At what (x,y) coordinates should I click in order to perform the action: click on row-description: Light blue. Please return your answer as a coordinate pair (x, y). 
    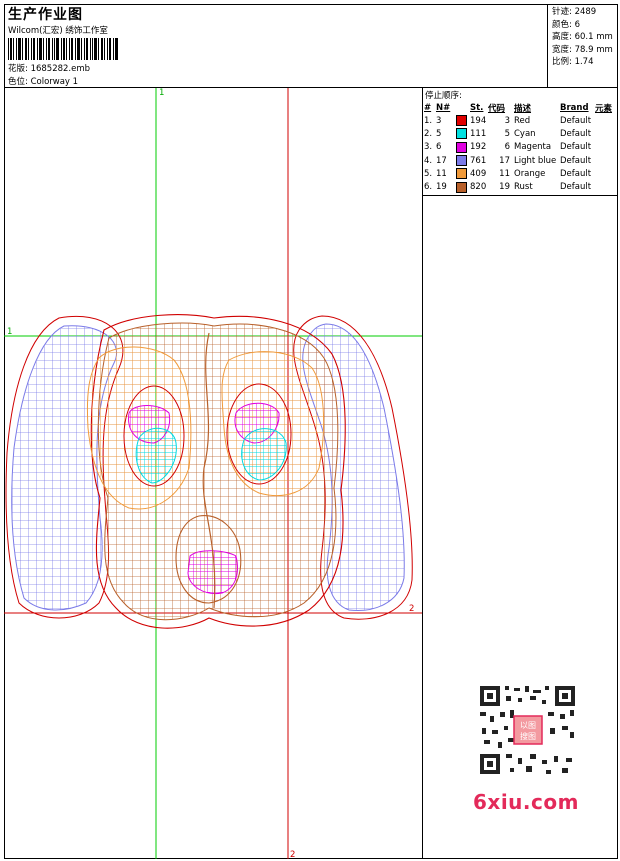
    Looking at the image, I should click on (535, 160).